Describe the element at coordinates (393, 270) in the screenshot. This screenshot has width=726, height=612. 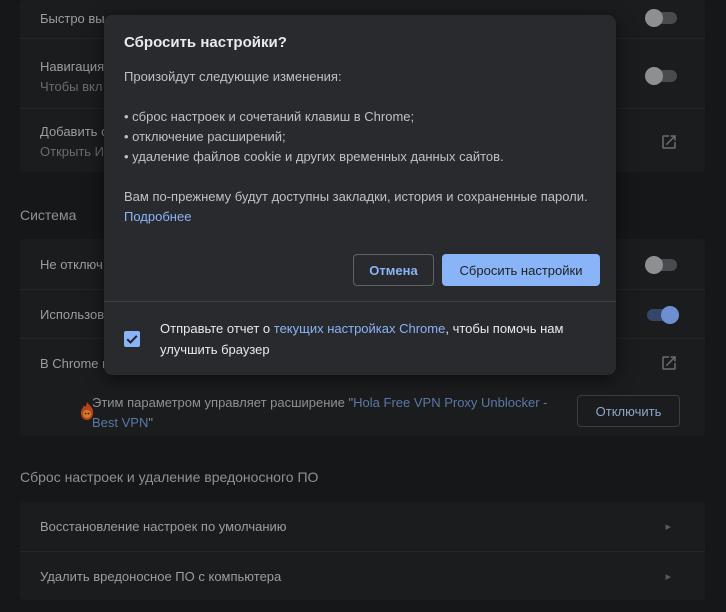
I see `cancel-button: Отмена` at that location.